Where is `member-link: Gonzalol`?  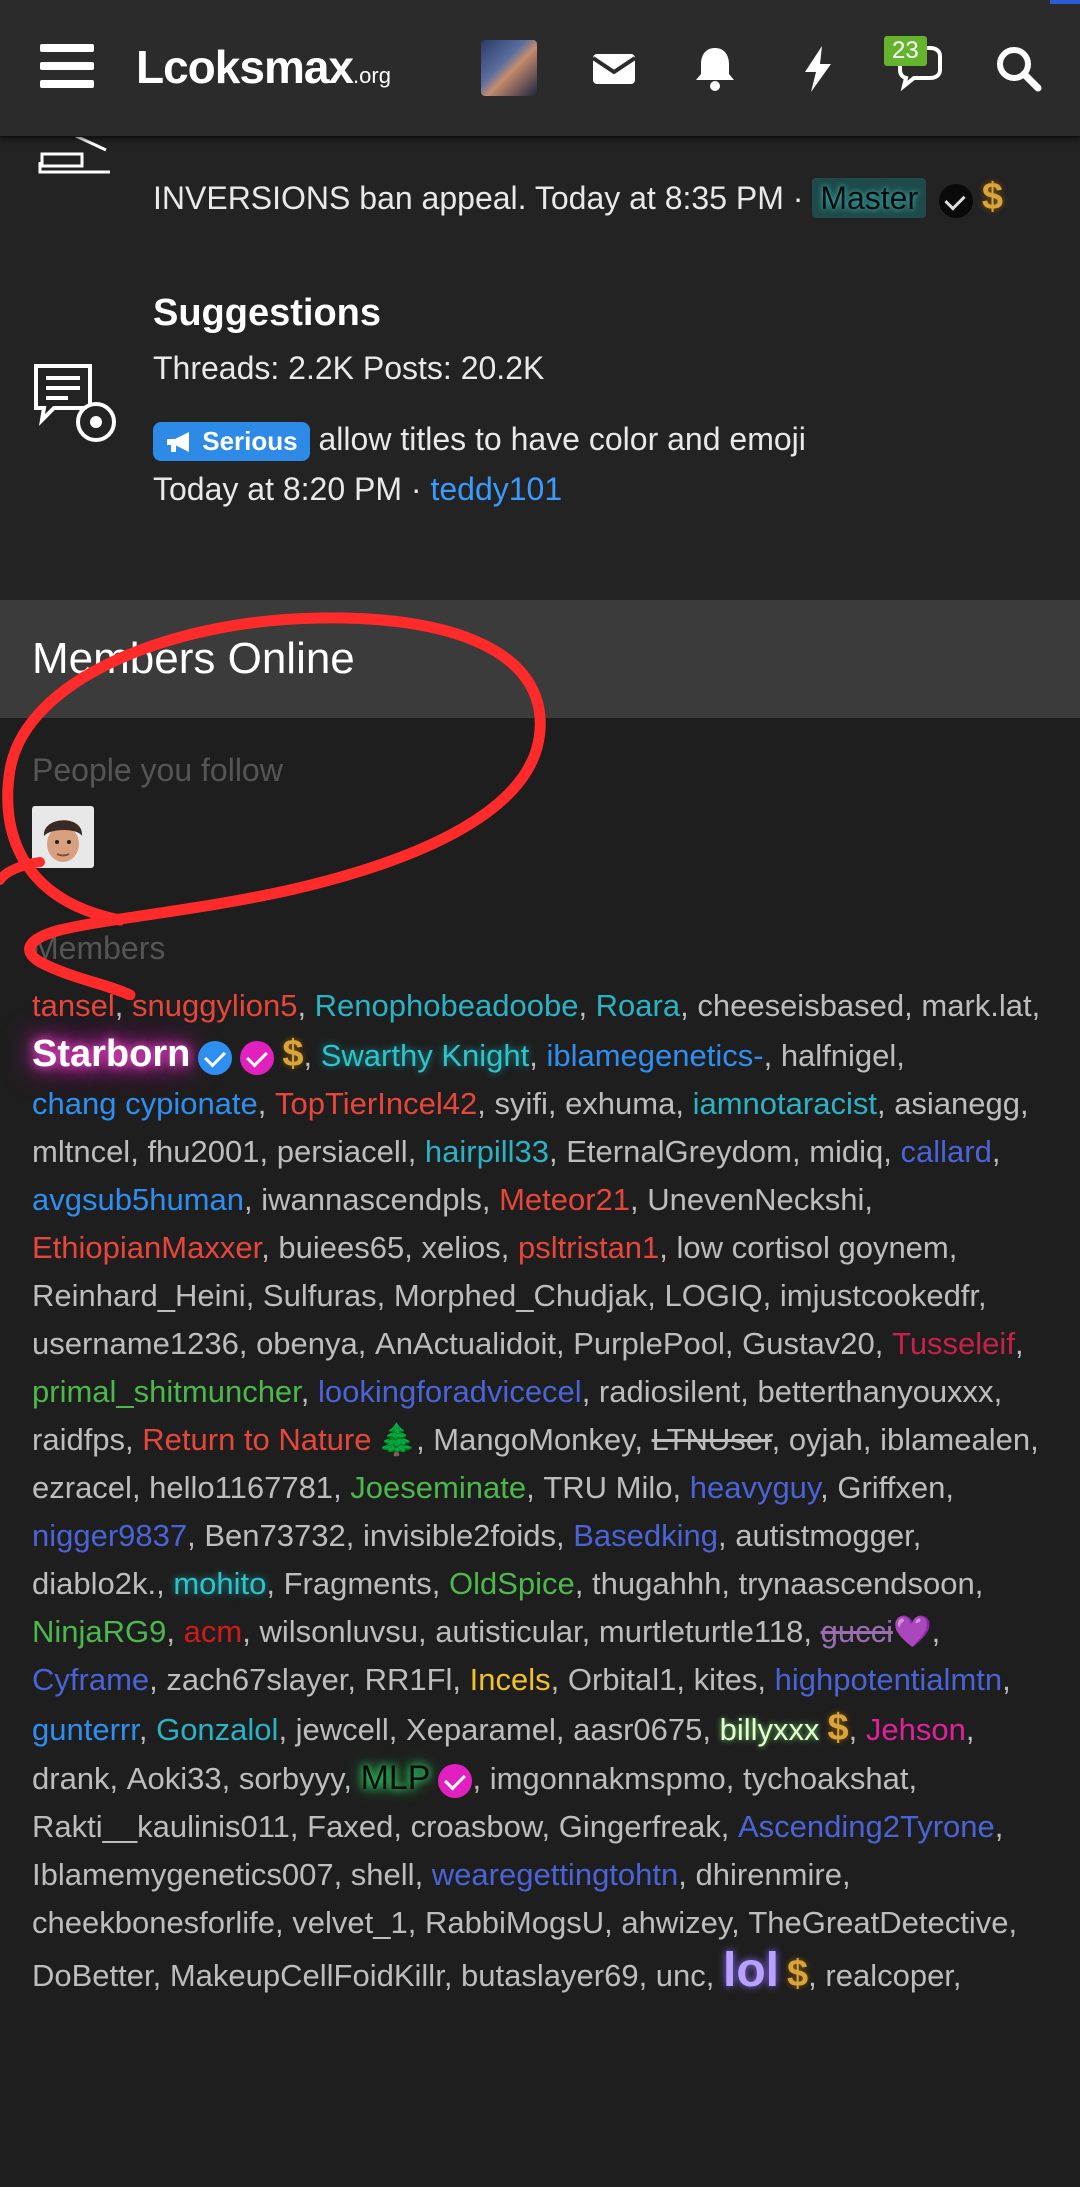
member-link: Gonzalol is located at coordinates (217, 1729).